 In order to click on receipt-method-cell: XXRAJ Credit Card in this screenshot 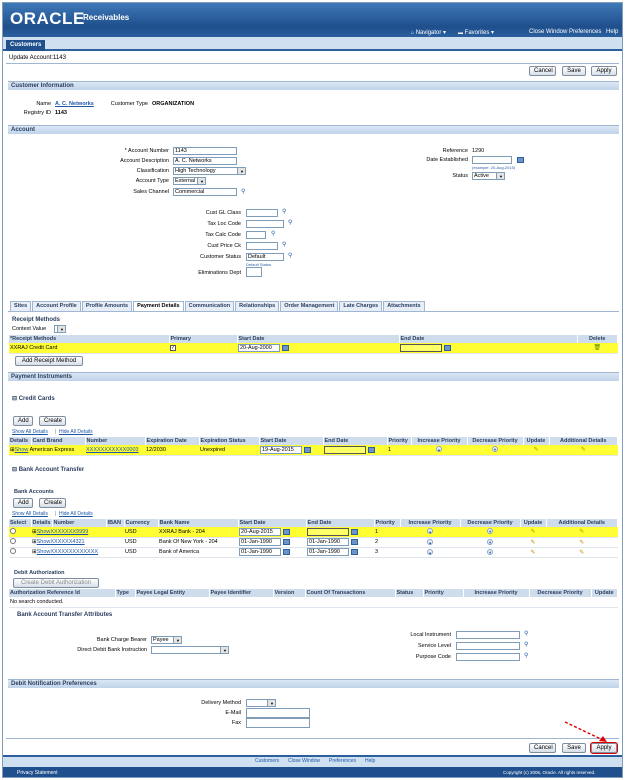, I will do `click(89, 348)`.